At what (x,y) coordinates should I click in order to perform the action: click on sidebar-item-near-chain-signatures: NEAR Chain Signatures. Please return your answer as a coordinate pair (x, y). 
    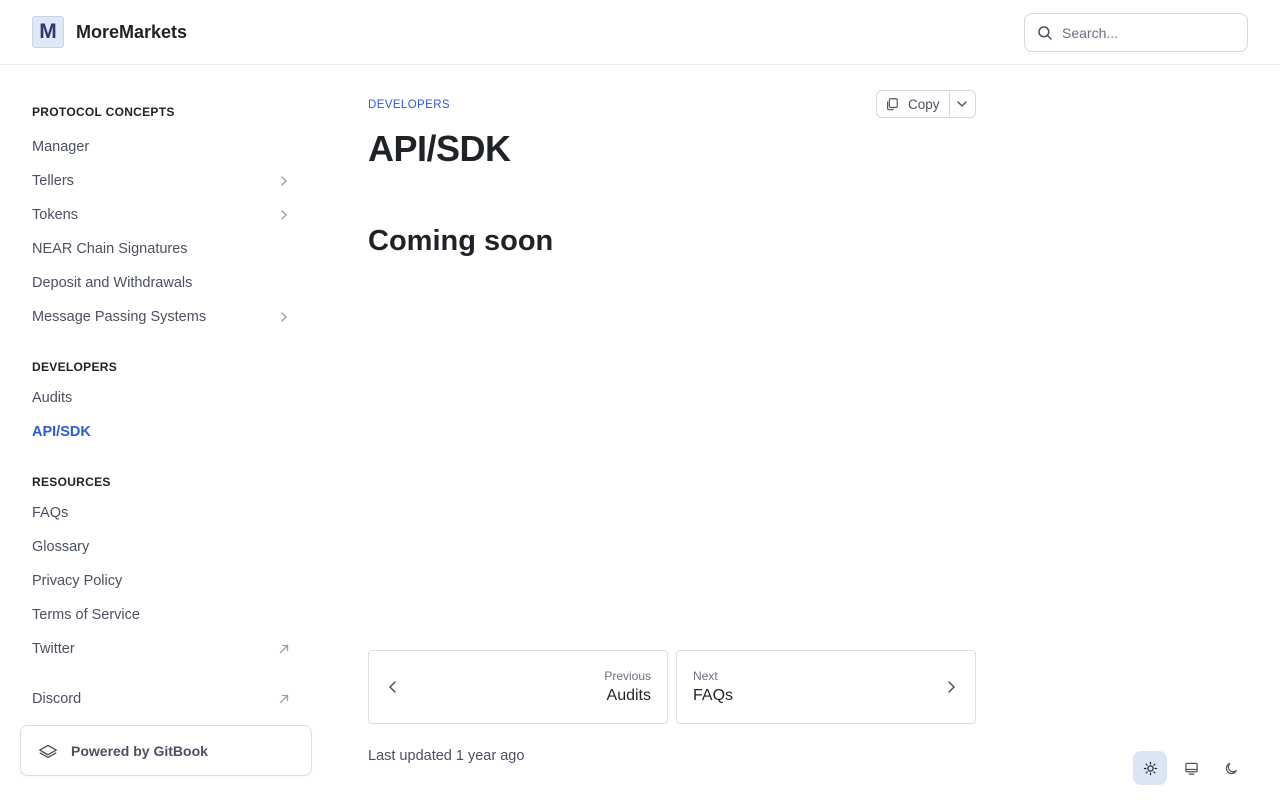
    Looking at the image, I should click on (164, 249).